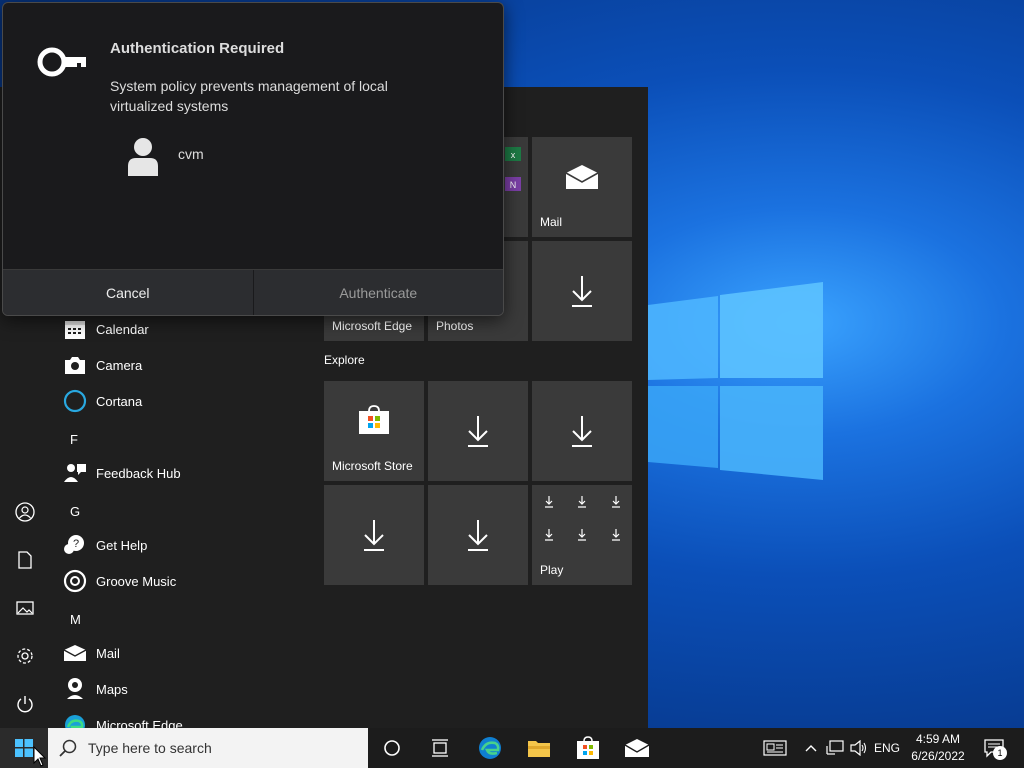  Describe the element at coordinates (74, 439) in the screenshot. I see `section-letter-f: F` at that location.